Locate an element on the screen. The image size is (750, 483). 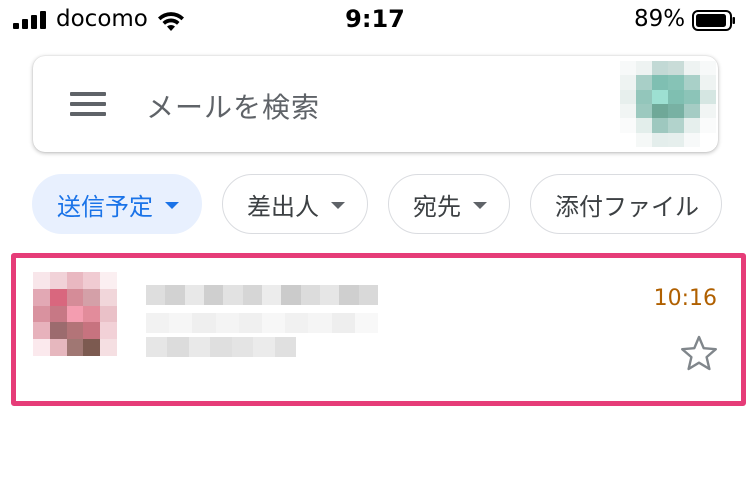
chip-label: 送信予定 is located at coordinates (105, 206).